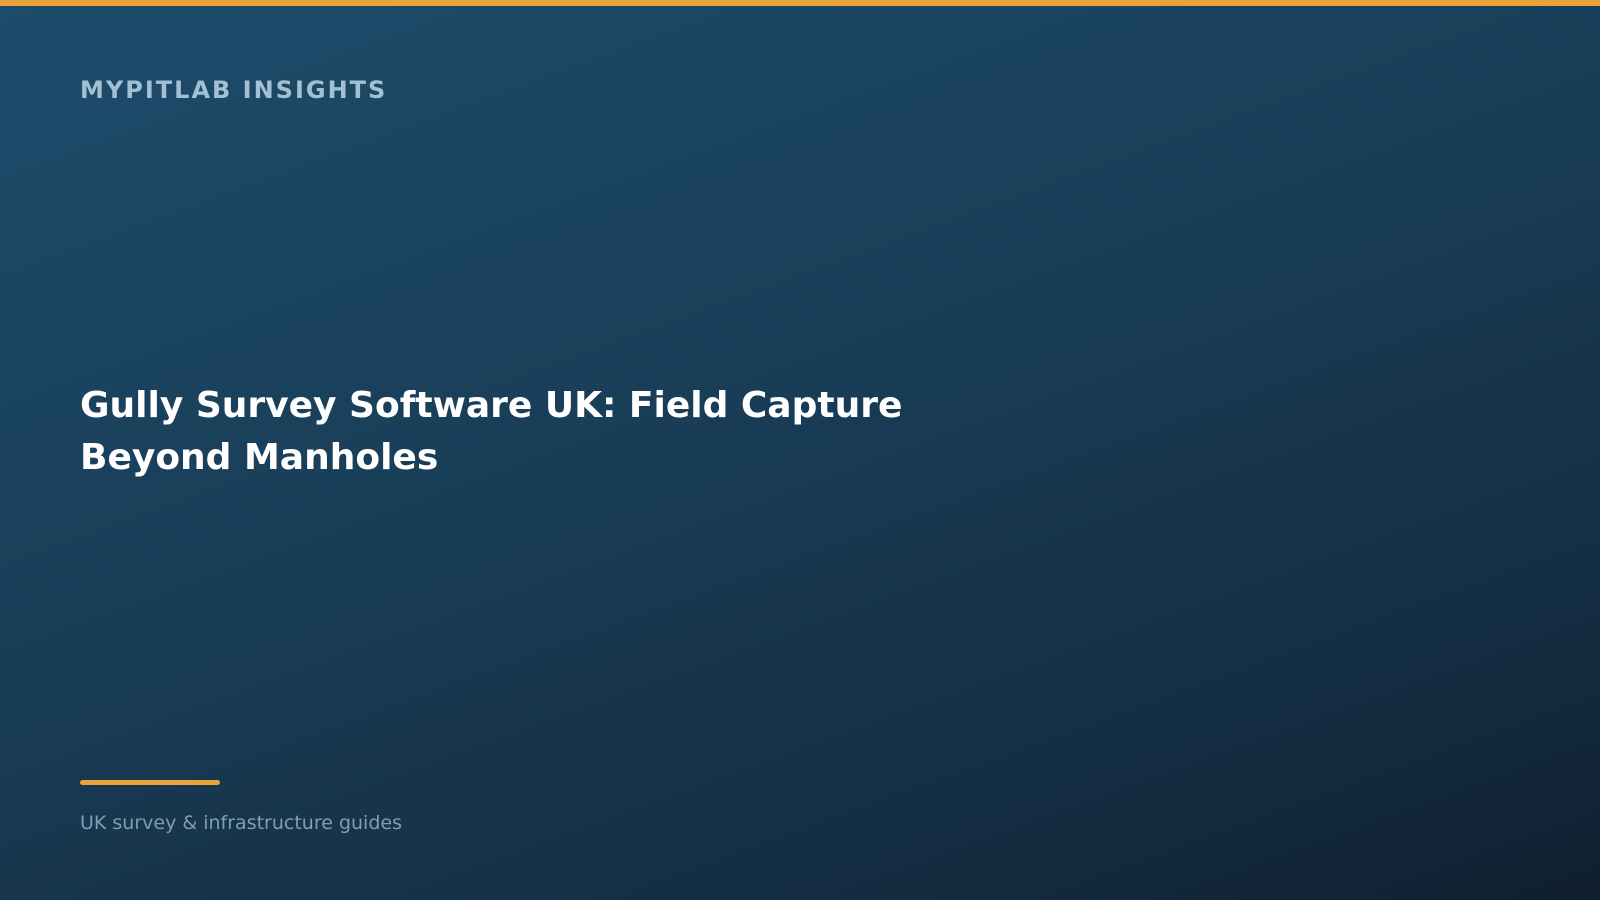 The height and width of the screenshot is (900, 1600). What do you see at coordinates (234, 90) in the screenshot?
I see `brand-label: MYPITLAB INSIGHTS` at bounding box center [234, 90].